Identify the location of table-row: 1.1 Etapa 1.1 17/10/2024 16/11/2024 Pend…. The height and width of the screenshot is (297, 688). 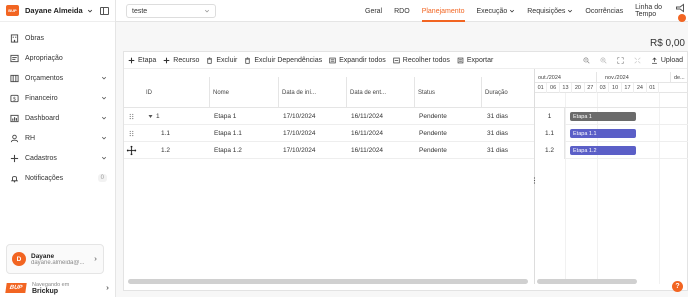
(329, 133).